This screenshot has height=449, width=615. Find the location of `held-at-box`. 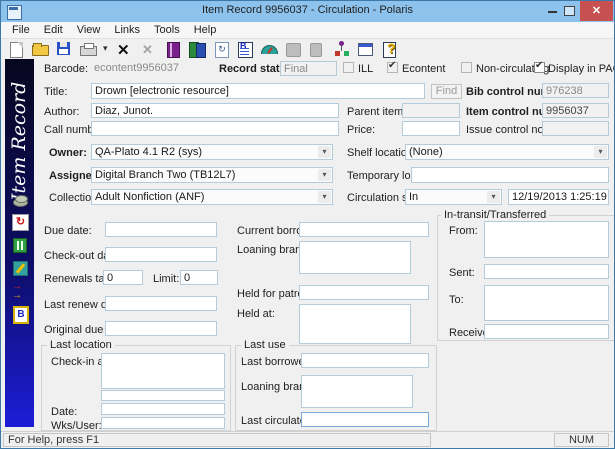

held-at-box is located at coordinates (355, 324).